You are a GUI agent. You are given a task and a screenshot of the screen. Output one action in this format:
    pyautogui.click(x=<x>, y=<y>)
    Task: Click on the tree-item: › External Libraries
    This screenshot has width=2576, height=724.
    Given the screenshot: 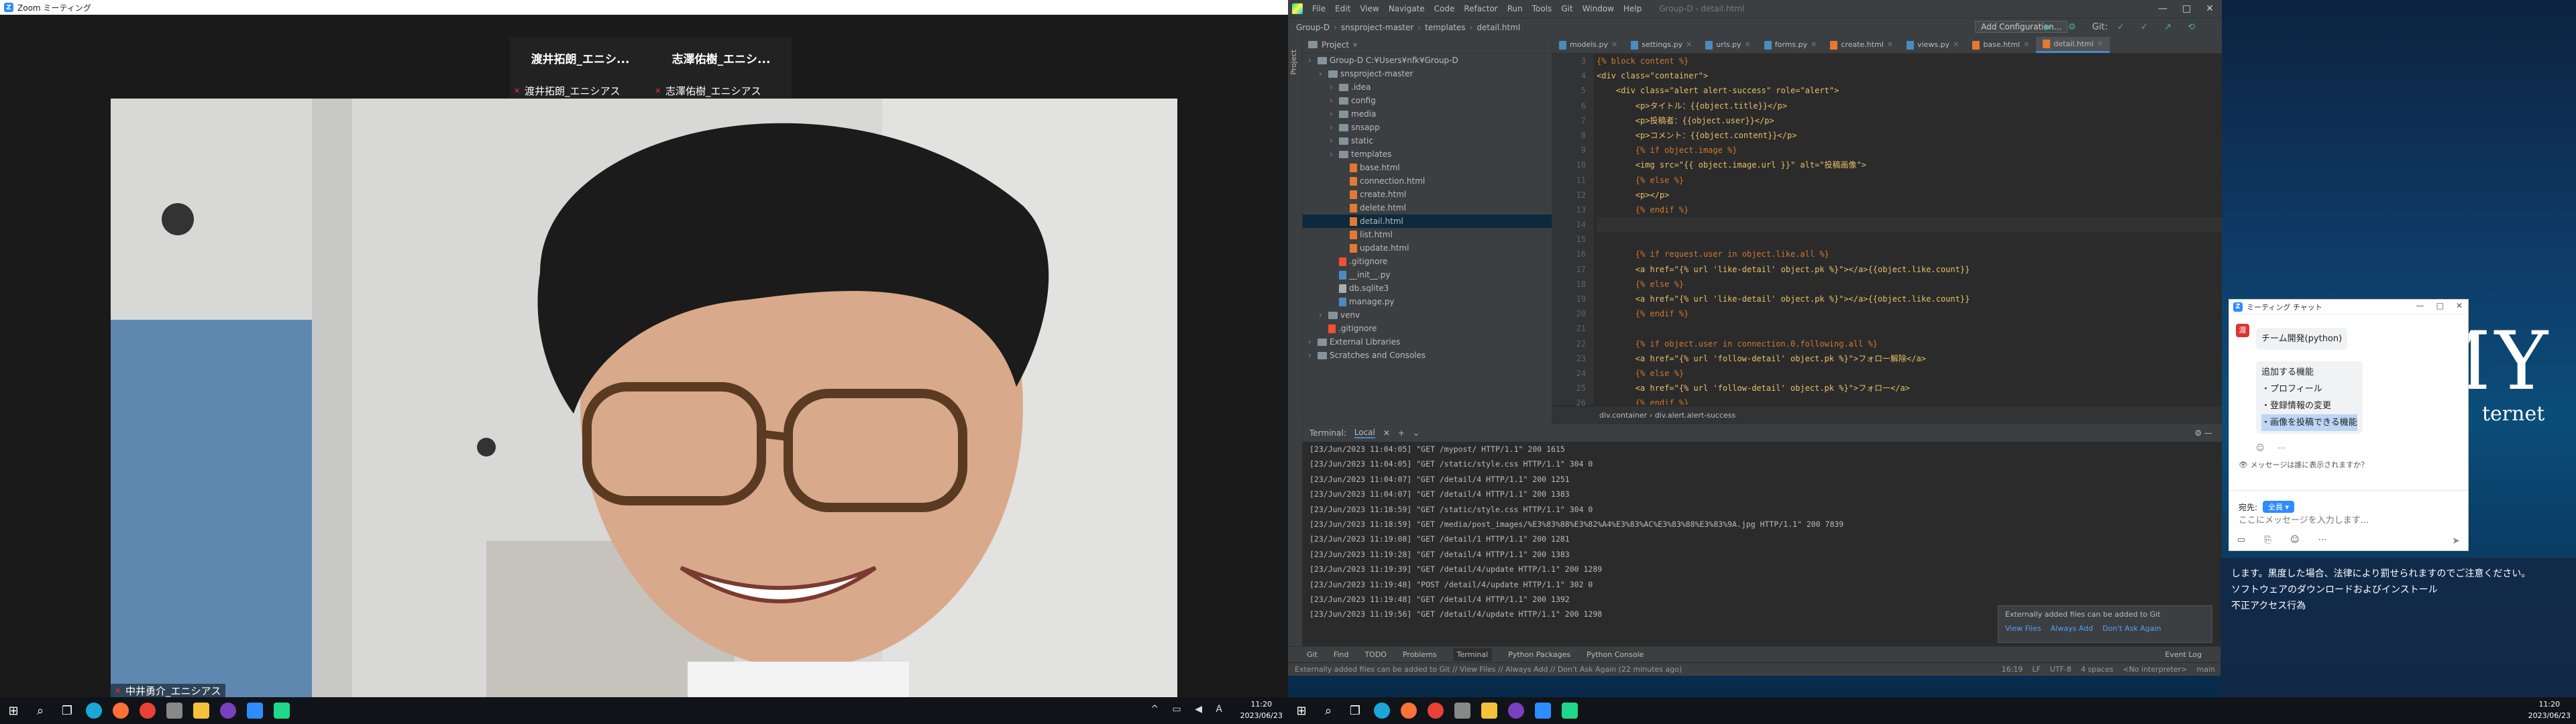 What is the action you would take?
    pyautogui.click(x=1427, y=342)
    